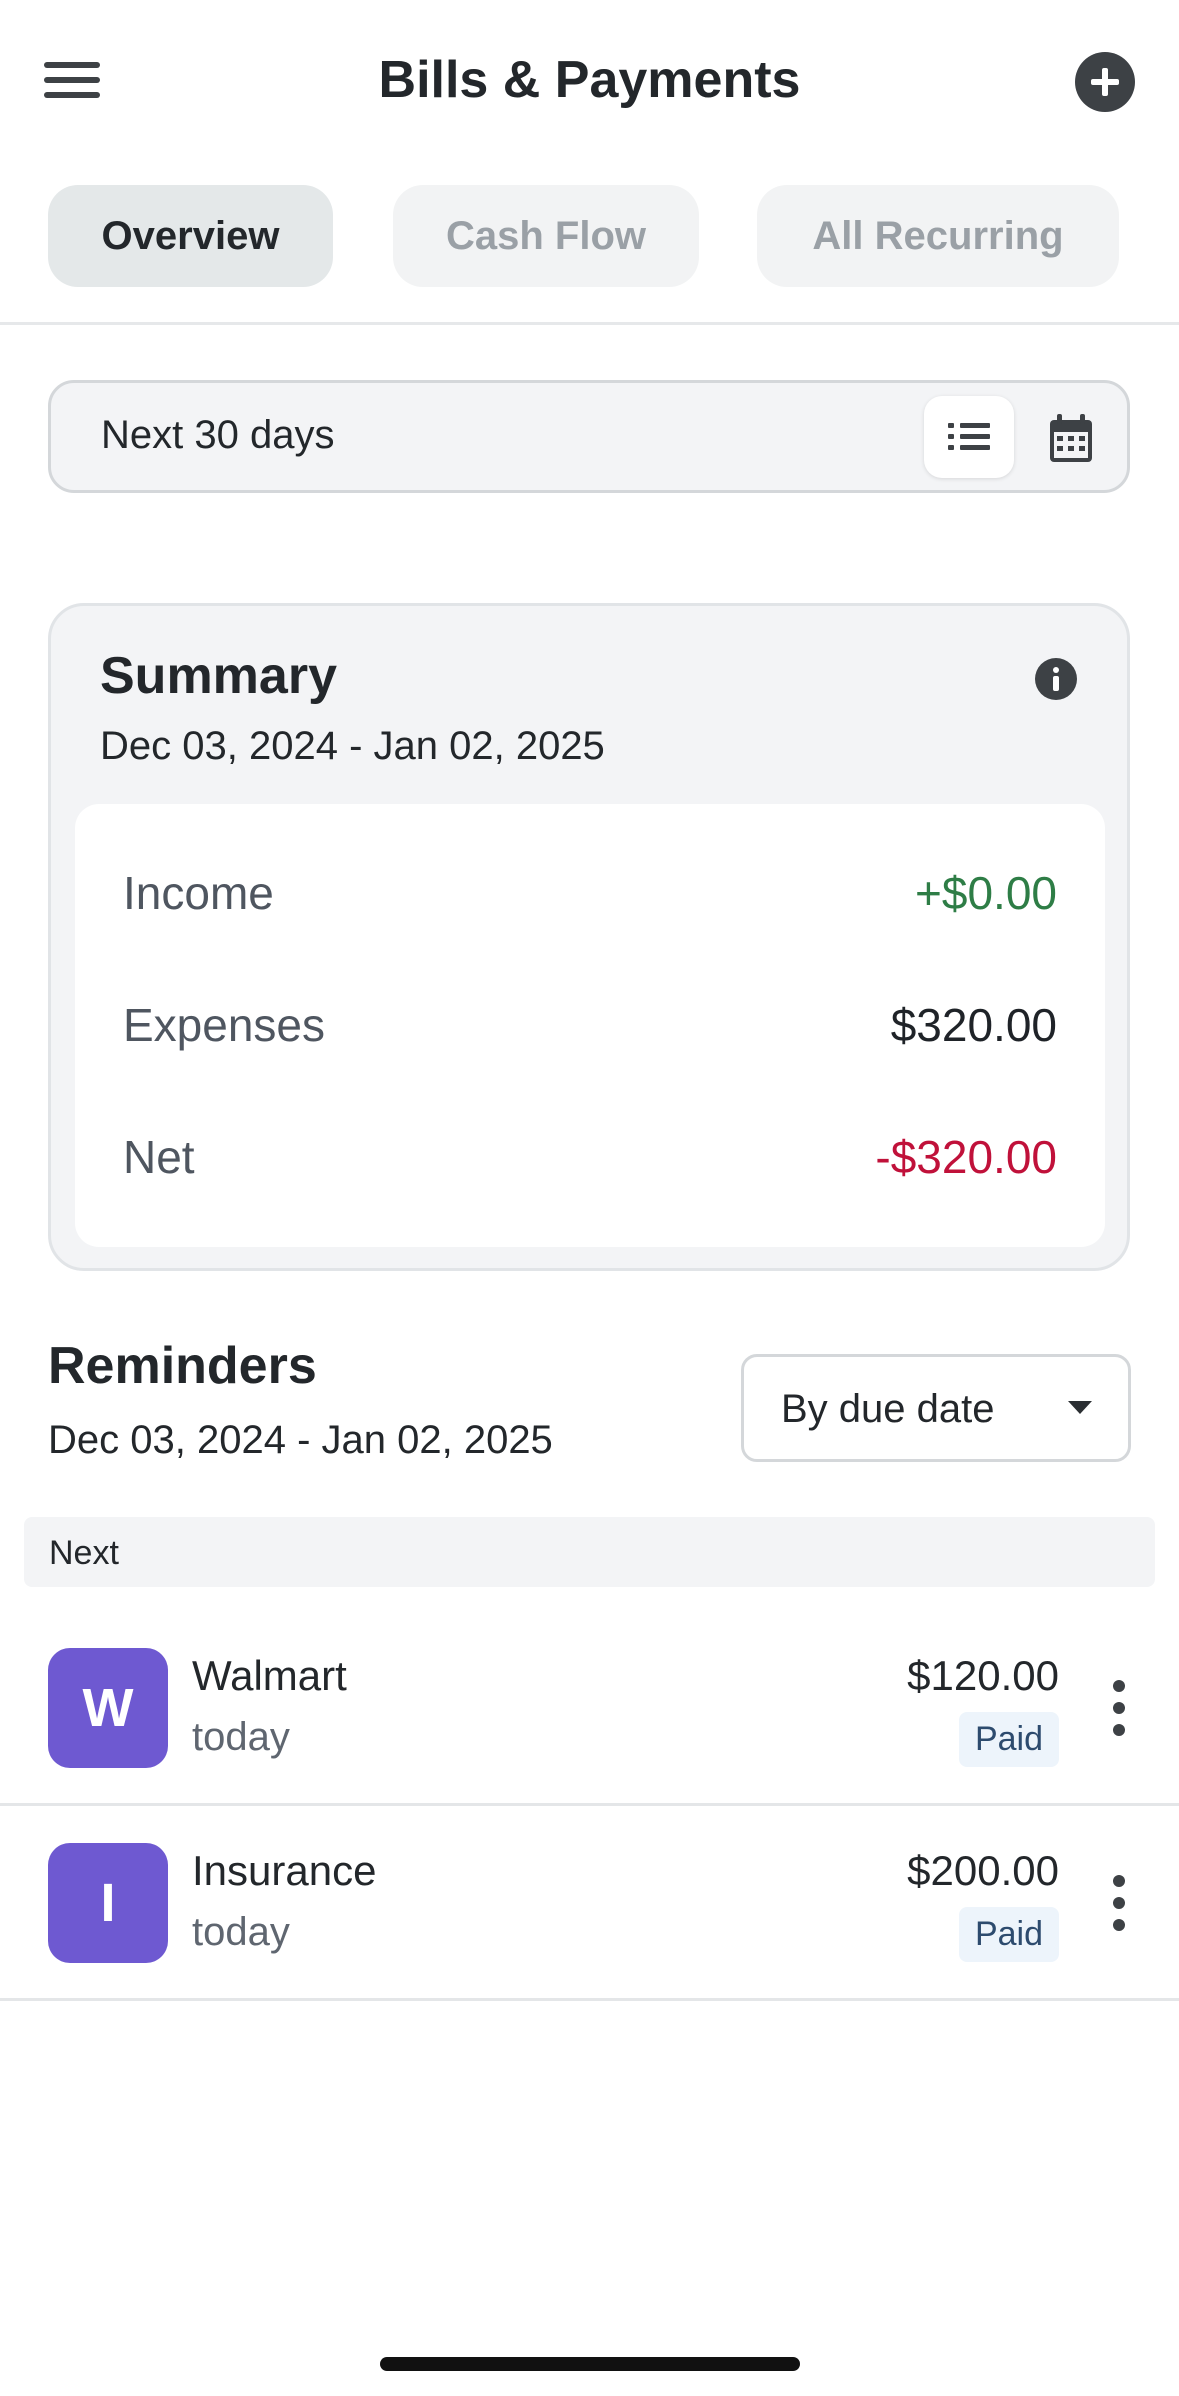 The width and height of the screenshot is (1179, 2396). What do you see at coordinates (218, 435) in the screenshot?
I see `date-range-label: Next 30 days` at bounding box center [218, 435].